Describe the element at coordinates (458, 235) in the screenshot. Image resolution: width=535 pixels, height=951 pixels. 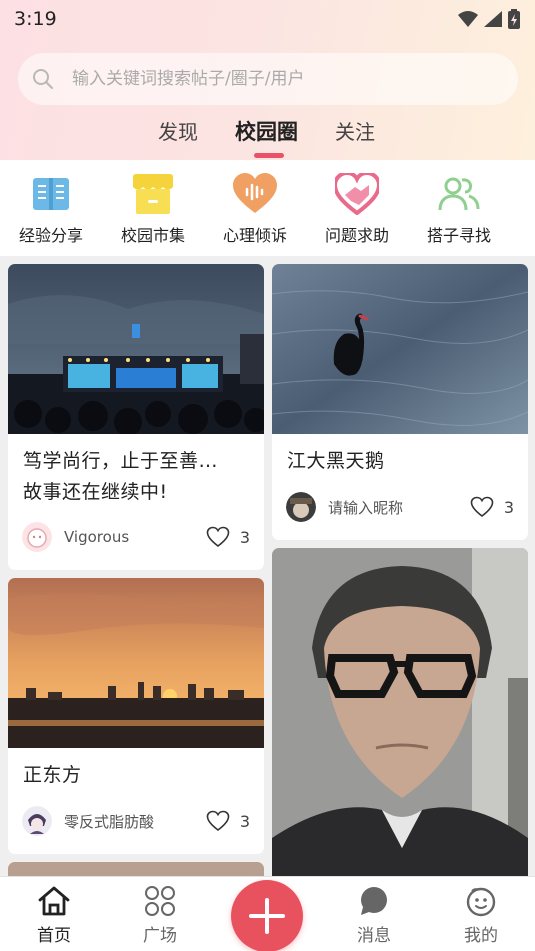
I see `category-label: 搭子寻找` at that location.